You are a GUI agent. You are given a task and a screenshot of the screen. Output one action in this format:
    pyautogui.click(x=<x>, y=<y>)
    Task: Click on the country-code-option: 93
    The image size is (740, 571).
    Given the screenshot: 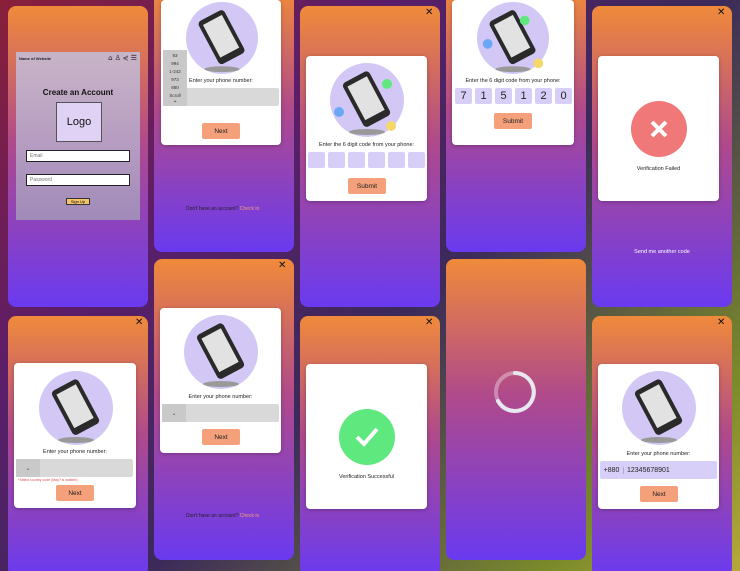 What is the action you would take?
    pyautogui.click(x=175, y=56)
    